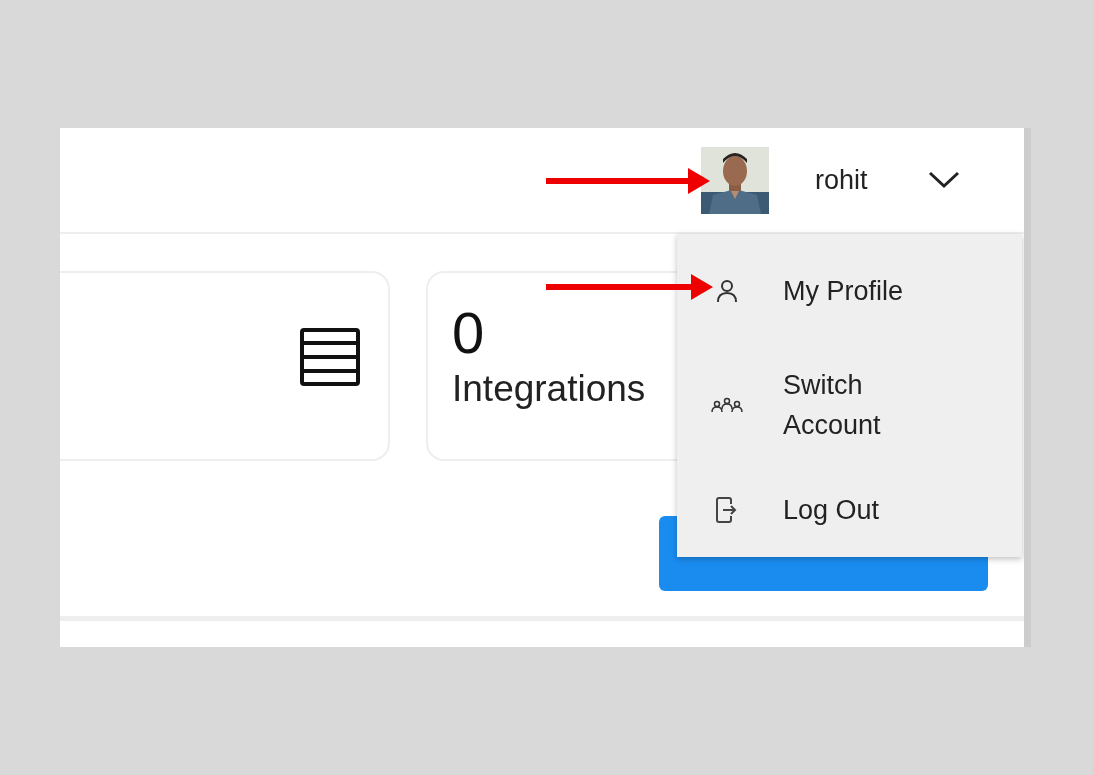 Image resolution: width=1093 pixels, height=775 pixels. I want to click on table-icon, so click(330, 357).